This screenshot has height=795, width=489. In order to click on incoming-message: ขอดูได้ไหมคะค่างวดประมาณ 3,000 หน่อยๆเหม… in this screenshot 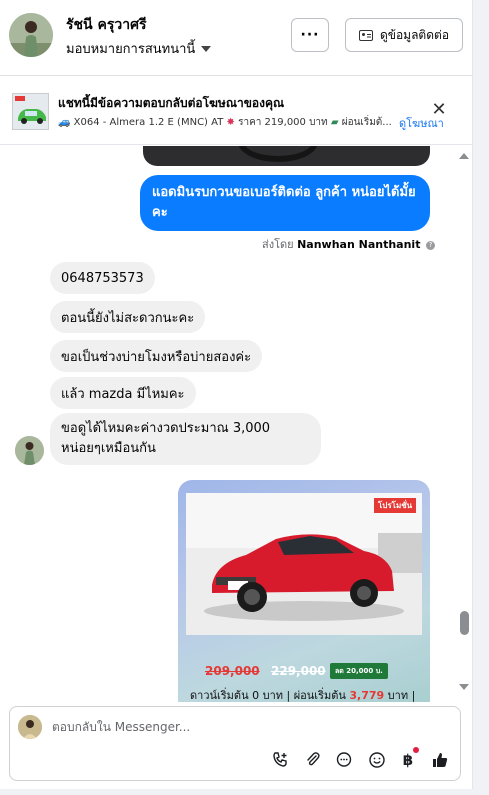, I will do `click(185, 439)`.